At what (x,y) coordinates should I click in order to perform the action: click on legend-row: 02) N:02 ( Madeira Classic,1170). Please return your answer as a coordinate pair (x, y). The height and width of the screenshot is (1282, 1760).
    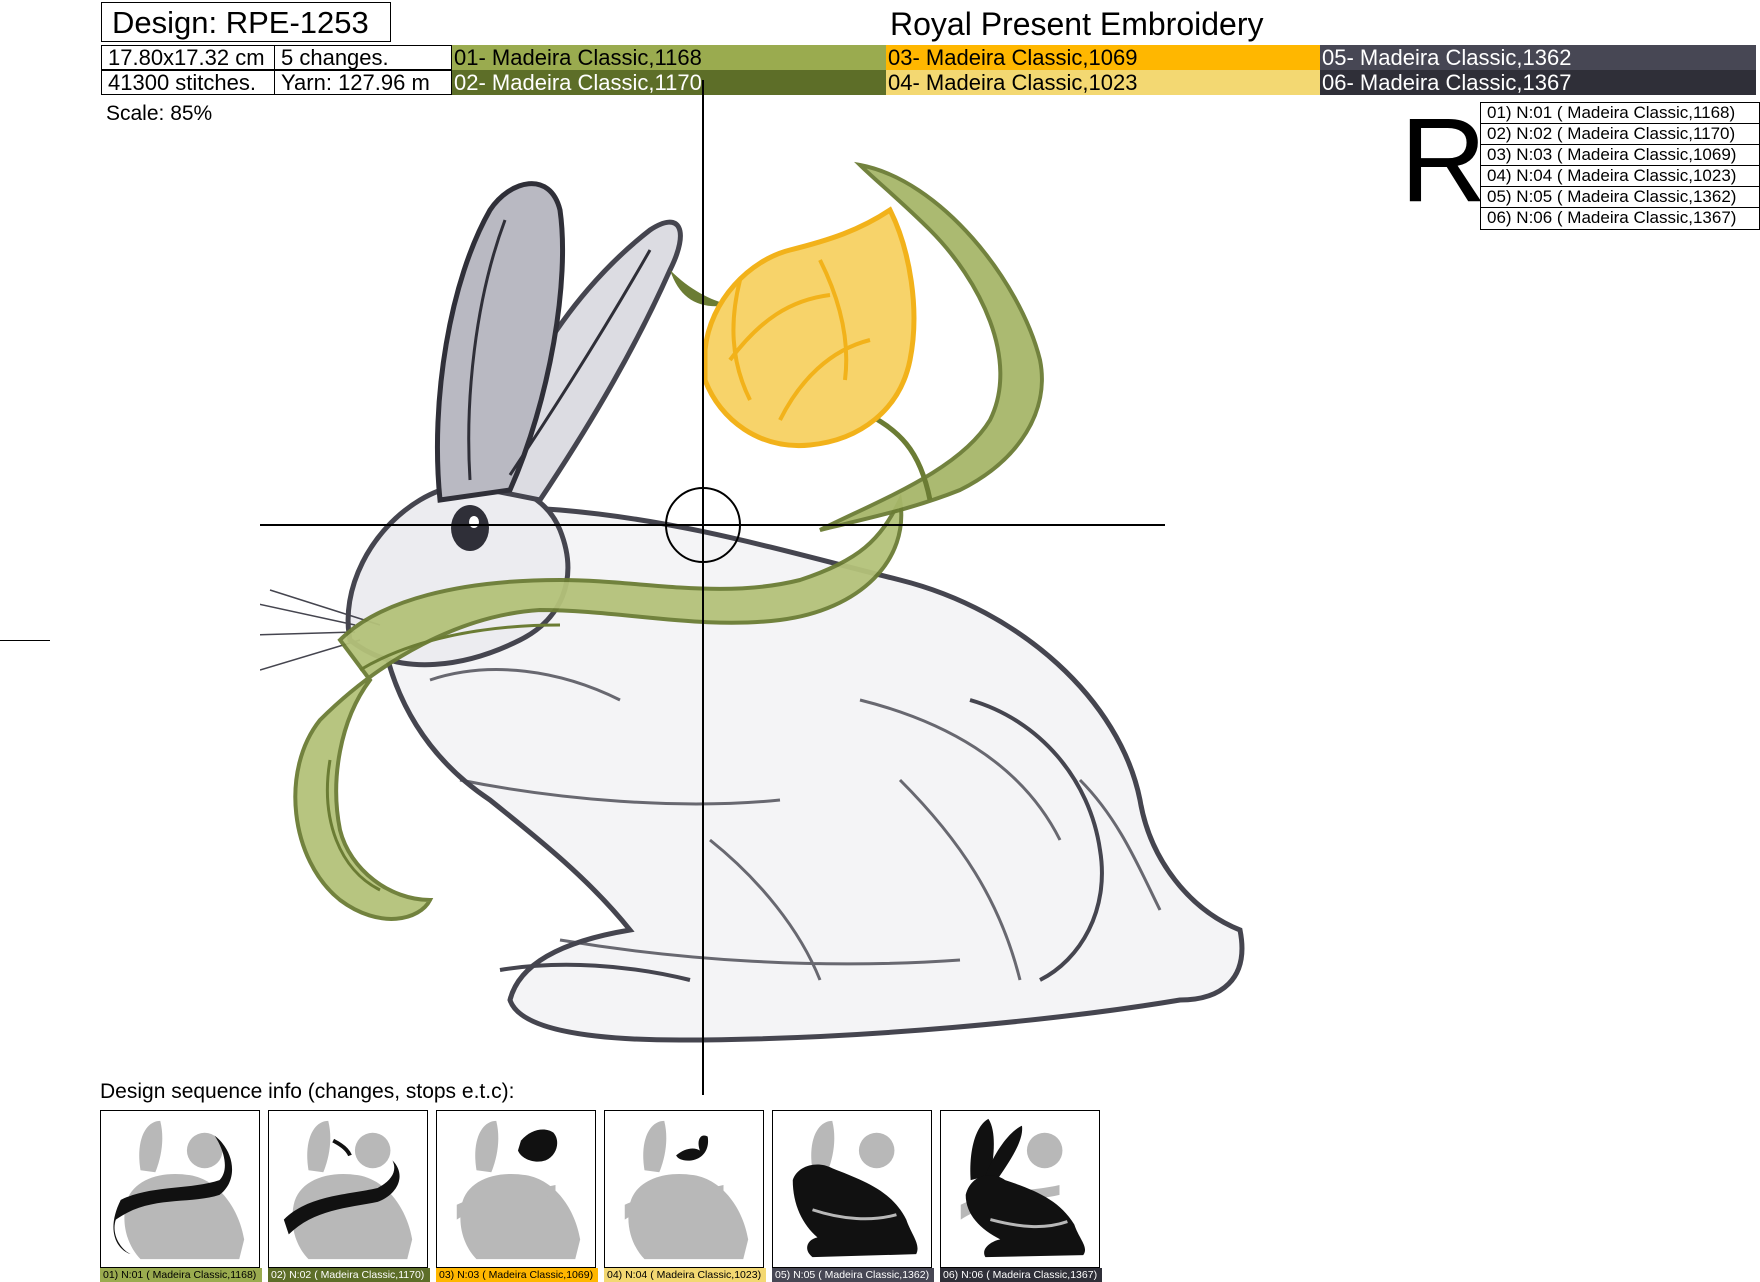
    Looking at the image, I should click on (1620, 134).